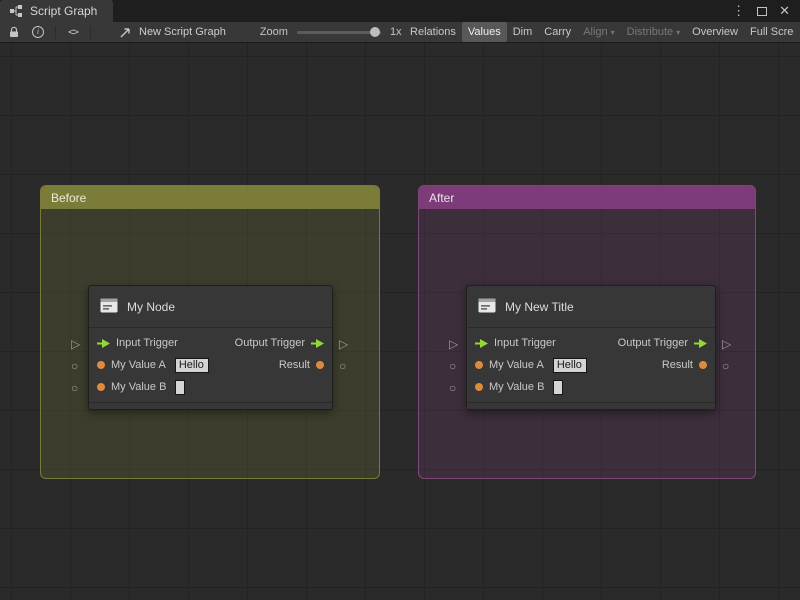  I want to click on distribute-dropdown: Distribute ▾, so click(653, 32).